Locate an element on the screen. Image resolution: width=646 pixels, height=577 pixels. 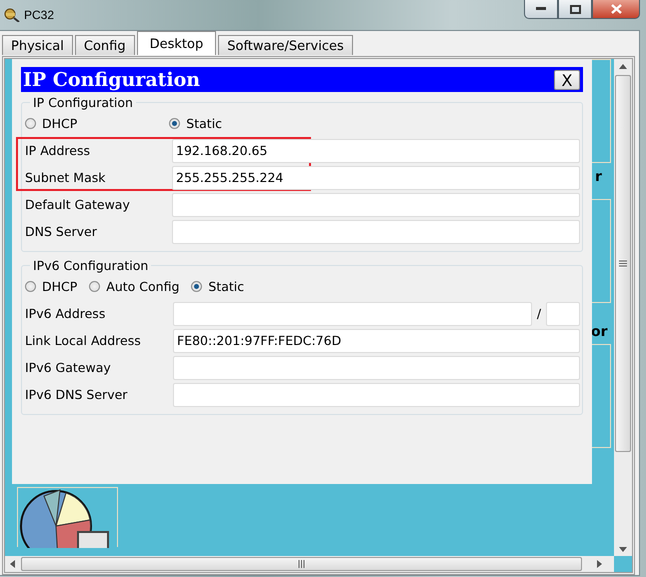
tab: Config is located at coordinates (104, 45).